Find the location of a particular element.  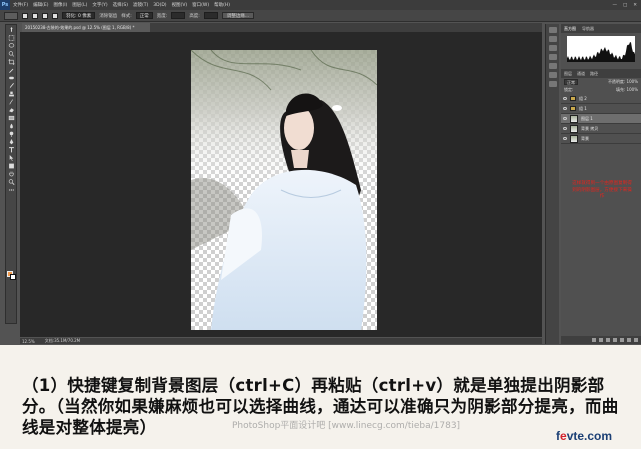

type-tool-icon is located at coordinates (11, 149).